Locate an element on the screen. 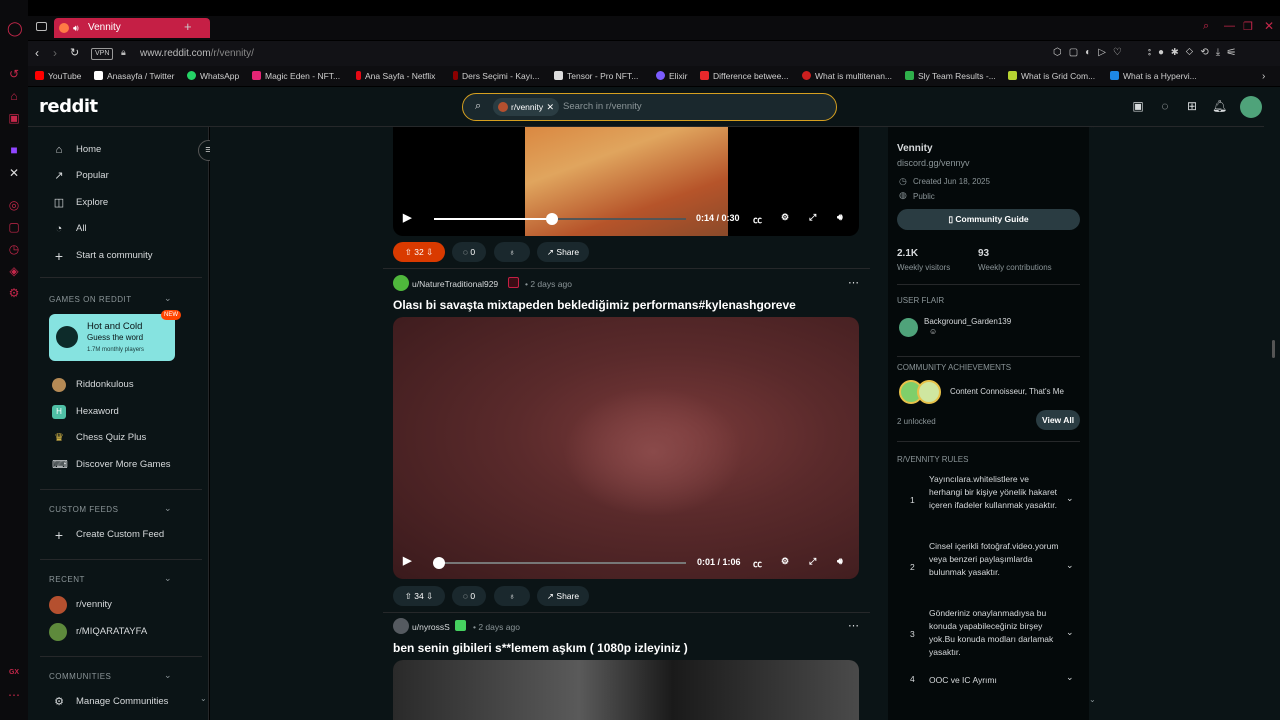 The width and height of the screenshot is (1280, 720). nav-home: ⌂ Home is located at coordinates (77, 150).